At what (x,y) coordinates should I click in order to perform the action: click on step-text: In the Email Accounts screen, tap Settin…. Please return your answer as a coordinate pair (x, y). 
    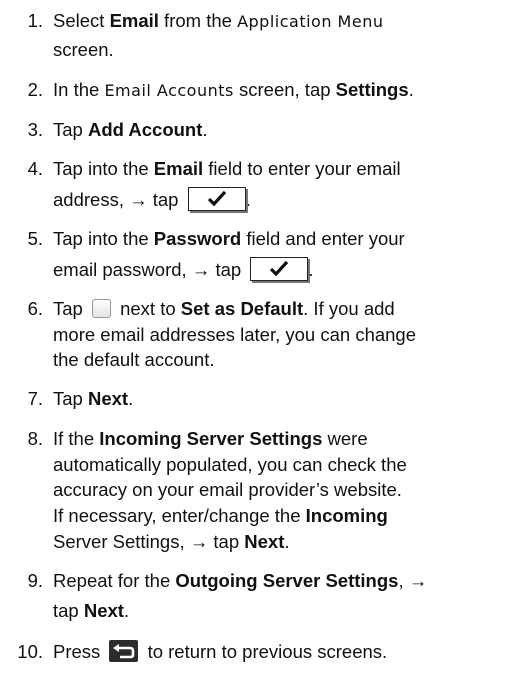
    Looking at the image, I should click on (233, 89).